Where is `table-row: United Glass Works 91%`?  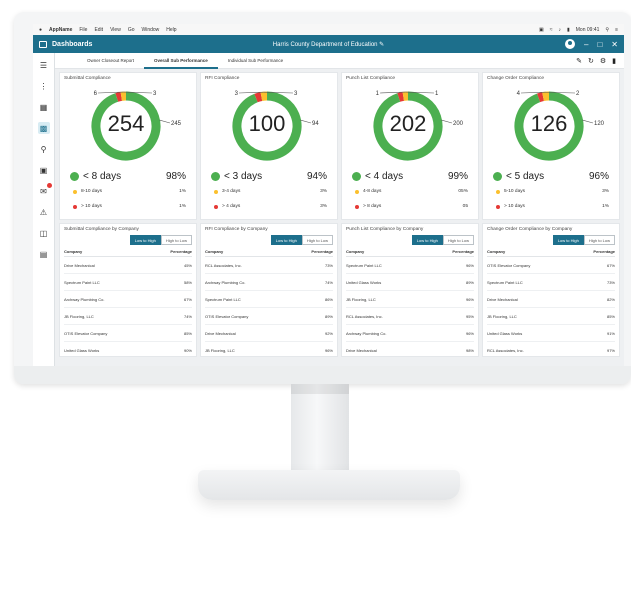
table-row: United Glass Works 91% is located at coordinates (551, 333).